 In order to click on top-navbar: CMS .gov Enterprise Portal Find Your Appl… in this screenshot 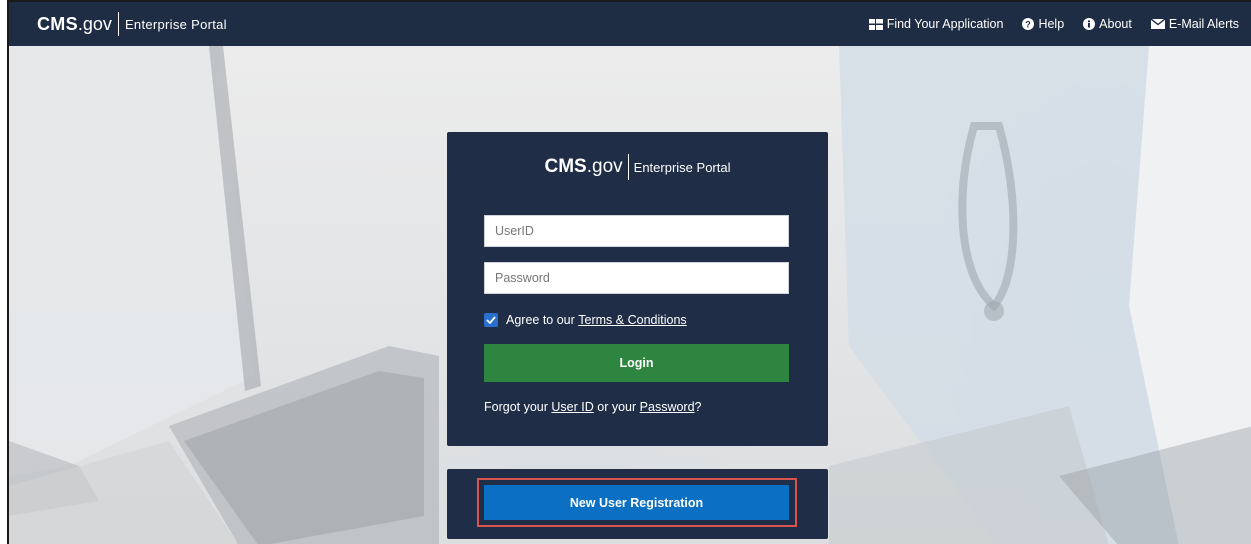, I will do `click(630, 24)`.